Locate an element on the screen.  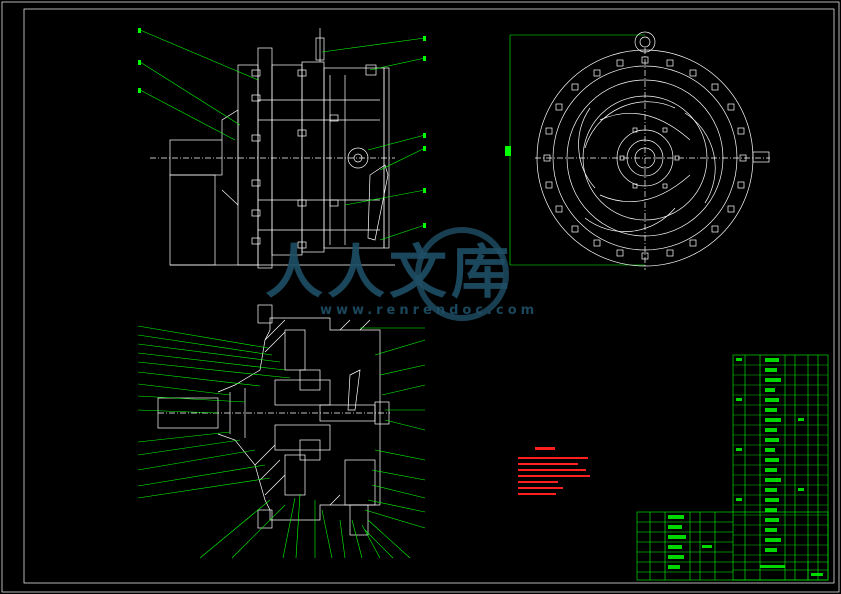
side-elevation-view is located at coordinates (272, 148).